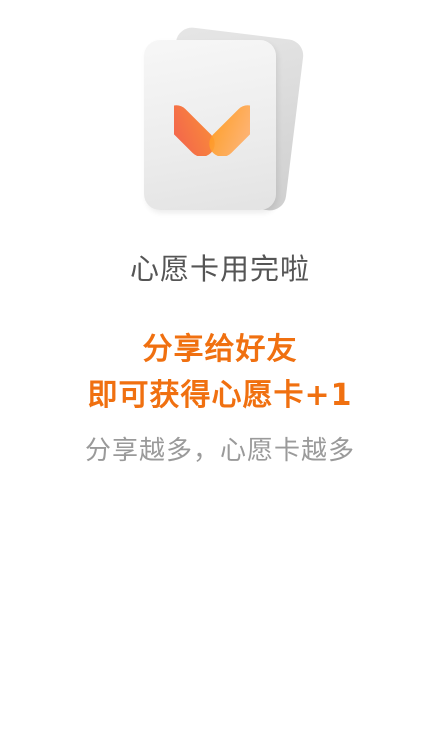  Describe the element at coordinates (212, 130) in the screenshot. I see `heart-icon` at that location.